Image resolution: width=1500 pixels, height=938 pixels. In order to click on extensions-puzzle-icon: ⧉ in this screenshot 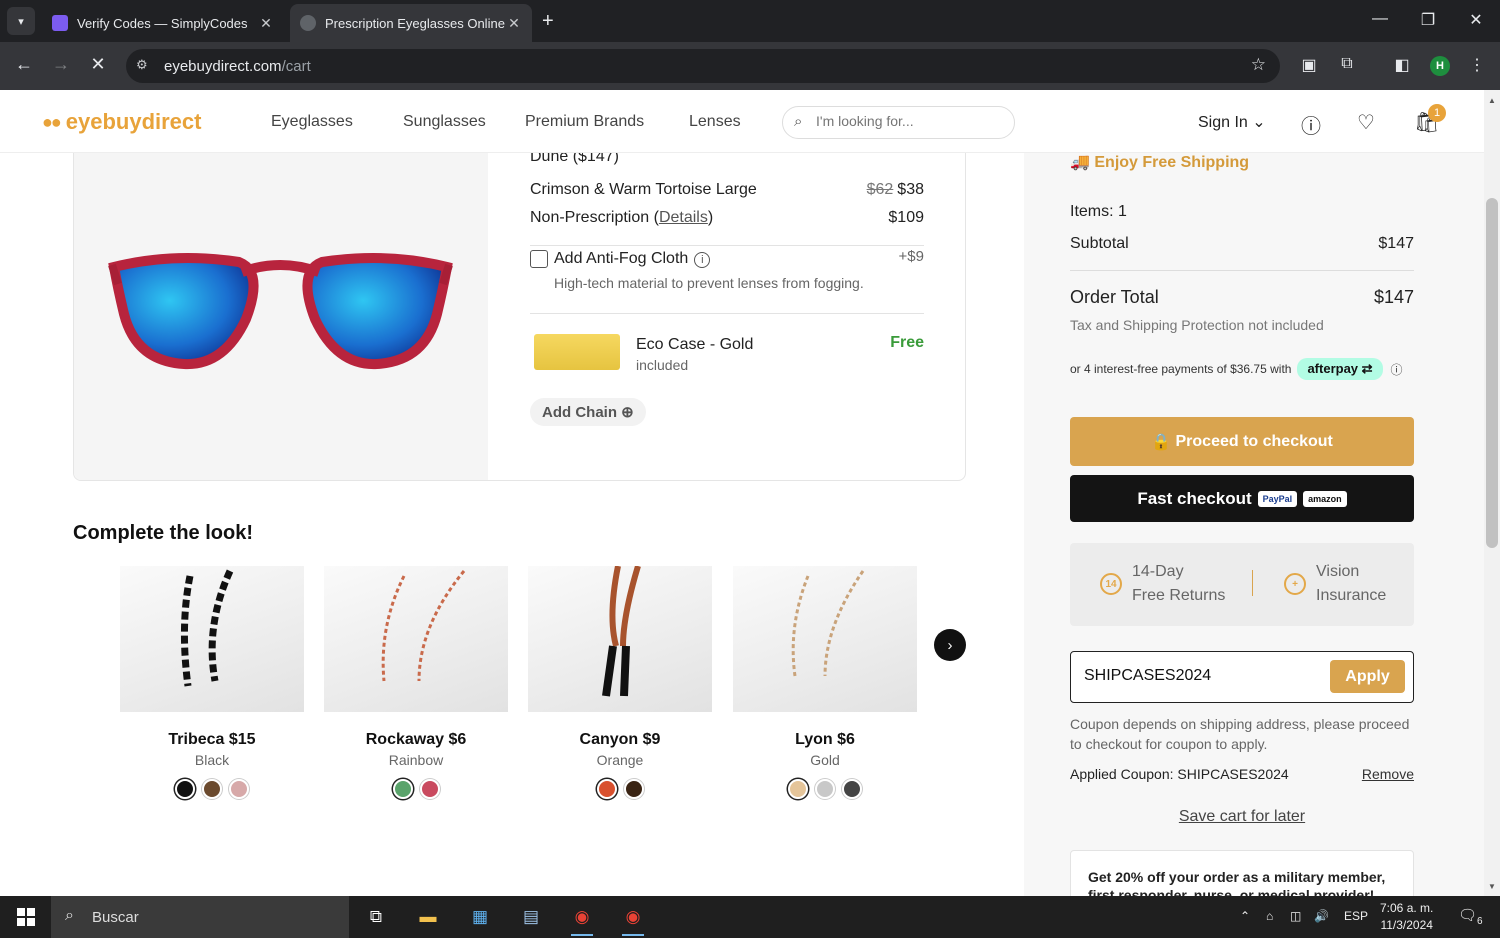, I will do `click(1347, 64)`.